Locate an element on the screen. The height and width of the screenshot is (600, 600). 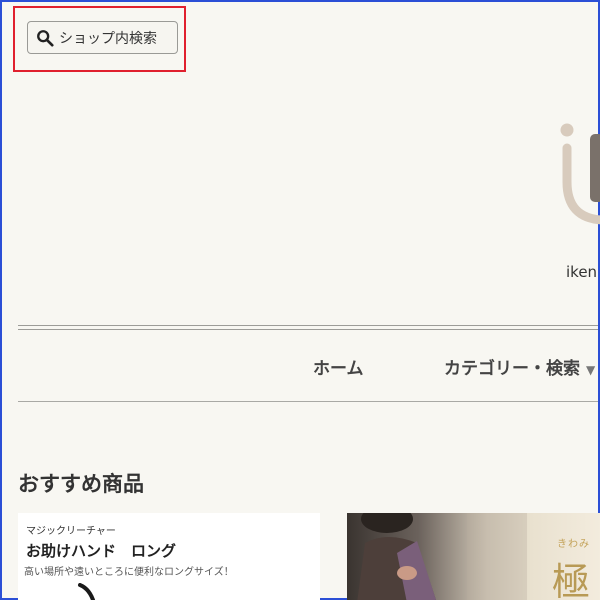
chevron-down-icon: ▼ is located at coordinates (591, 370).